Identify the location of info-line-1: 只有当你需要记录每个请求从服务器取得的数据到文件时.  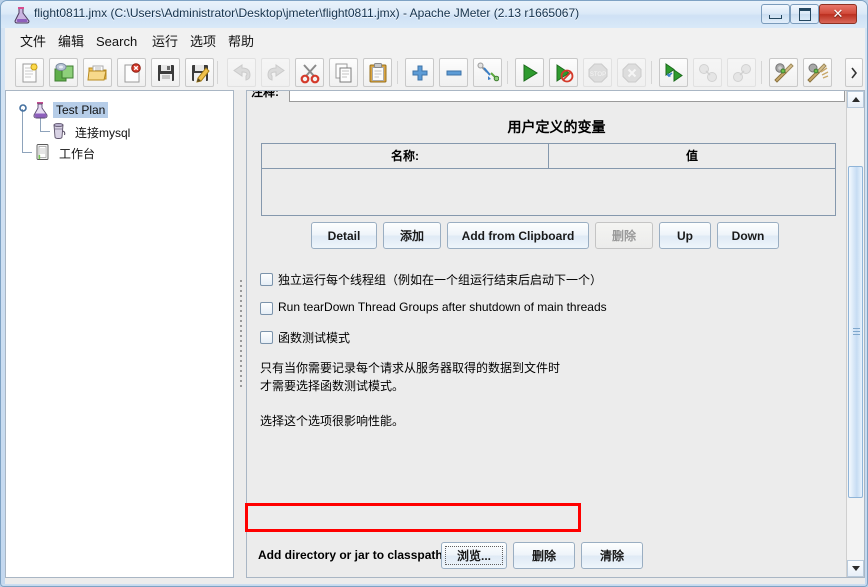
(410, 368).